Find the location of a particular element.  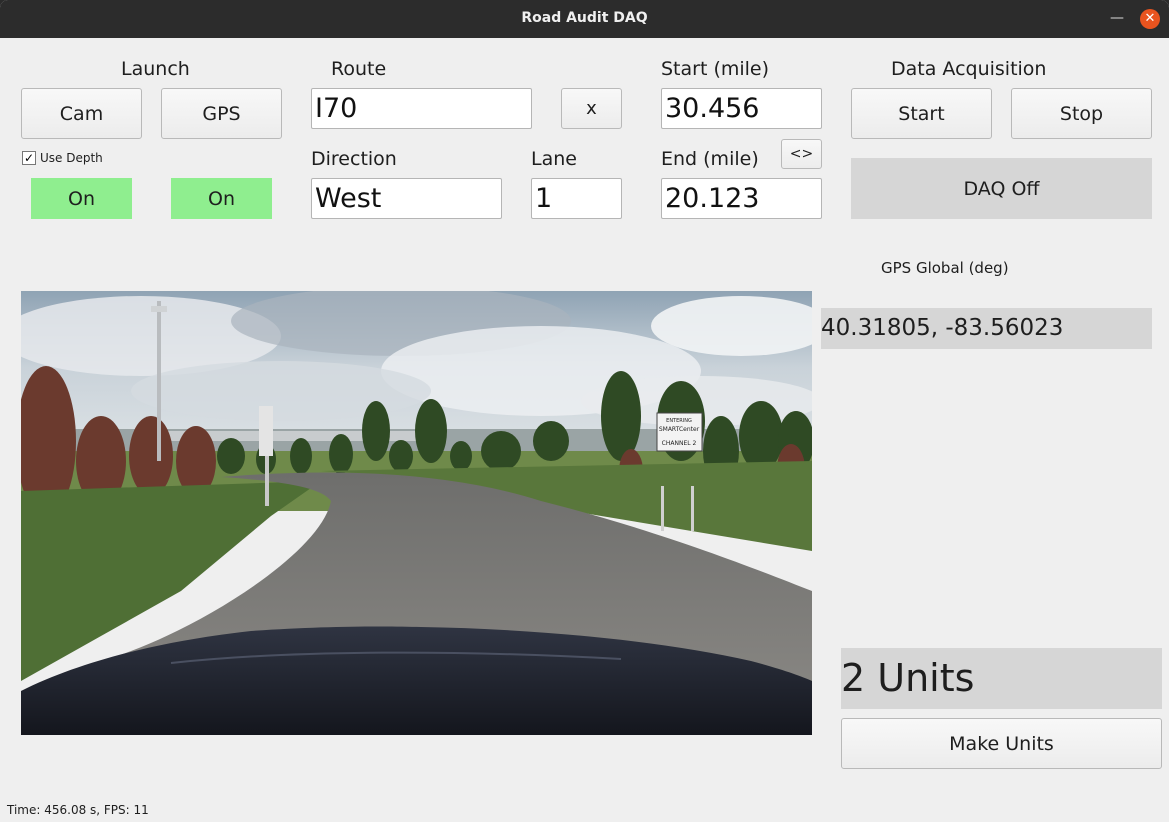

gps-status-indicator: On is located at coordinates (221, 198).